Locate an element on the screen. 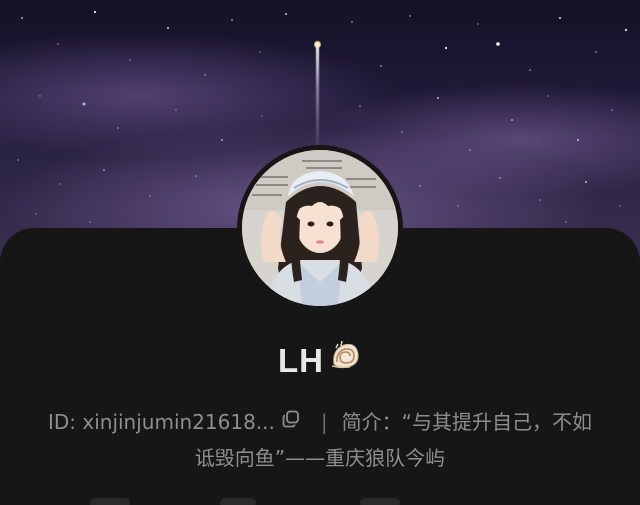 The image size is (640, 505). spiral-shell-icon is located at coordinates (345, 360).